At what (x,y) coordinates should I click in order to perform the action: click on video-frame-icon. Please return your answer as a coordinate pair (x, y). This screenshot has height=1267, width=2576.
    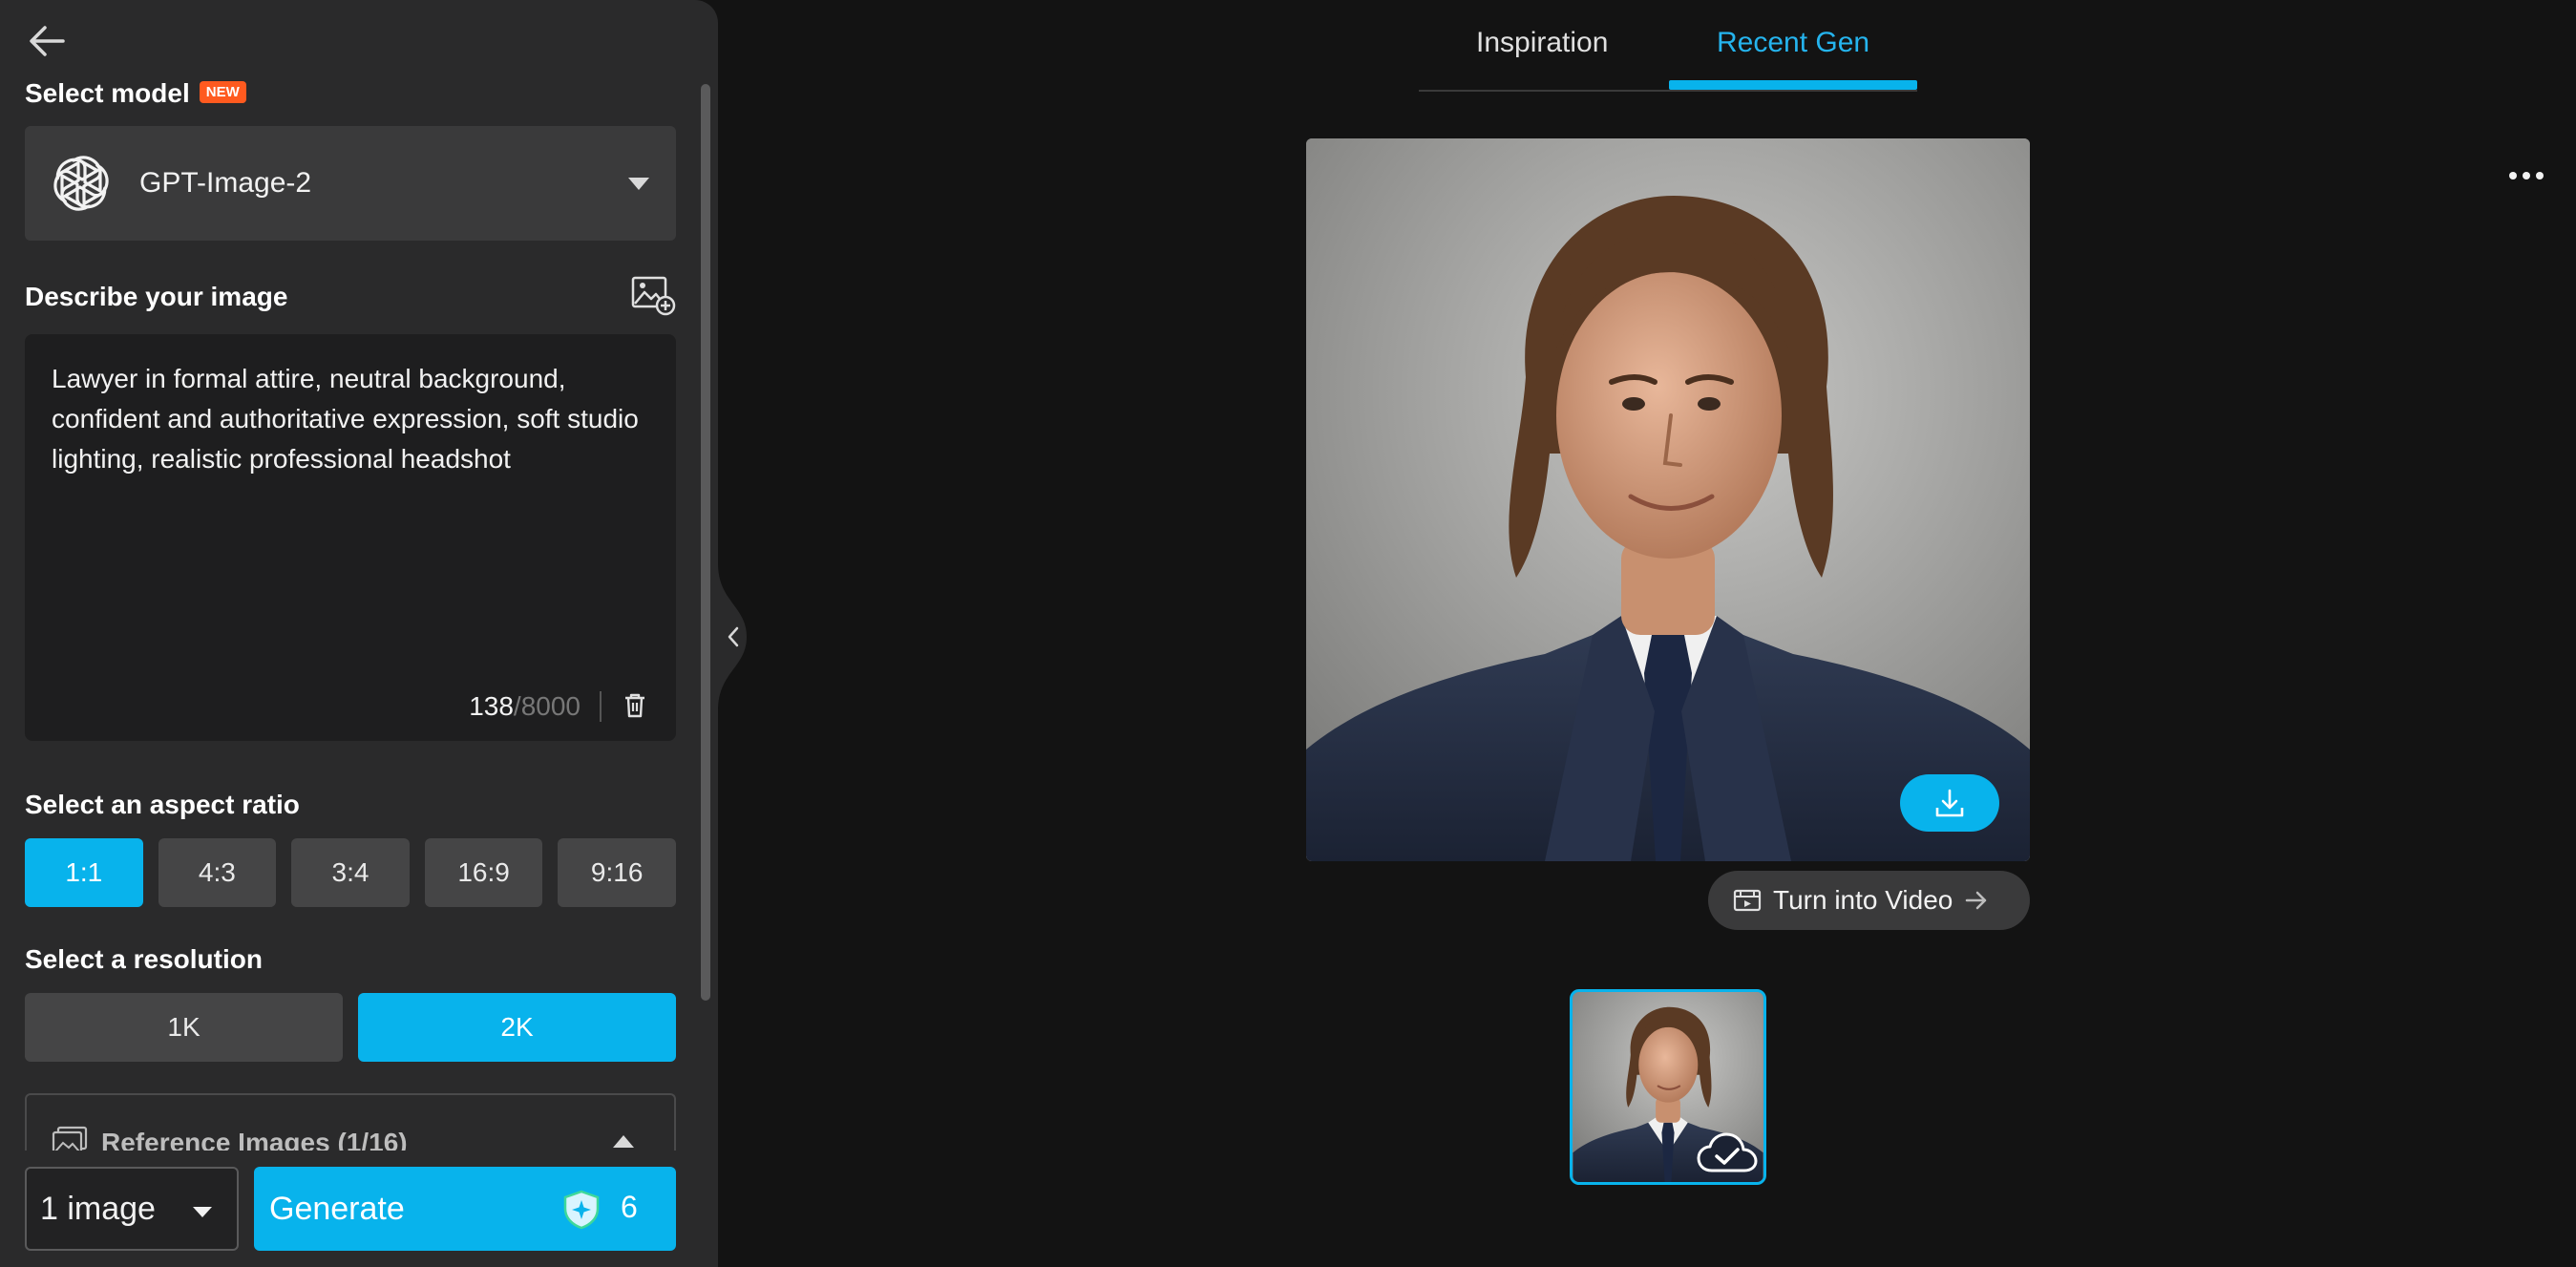
    Looking at the image, I should click on (1747, 900).